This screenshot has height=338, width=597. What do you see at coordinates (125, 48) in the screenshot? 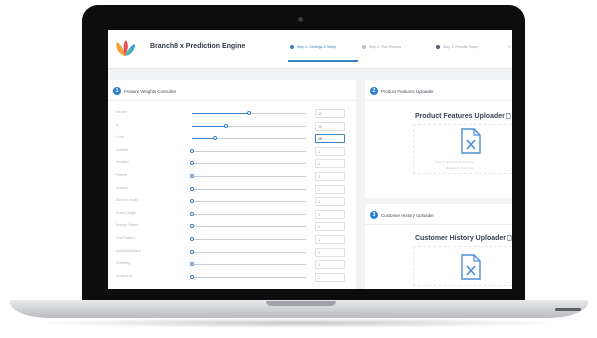
I see `petal-logo-icon` at bounding box center [125, 48].